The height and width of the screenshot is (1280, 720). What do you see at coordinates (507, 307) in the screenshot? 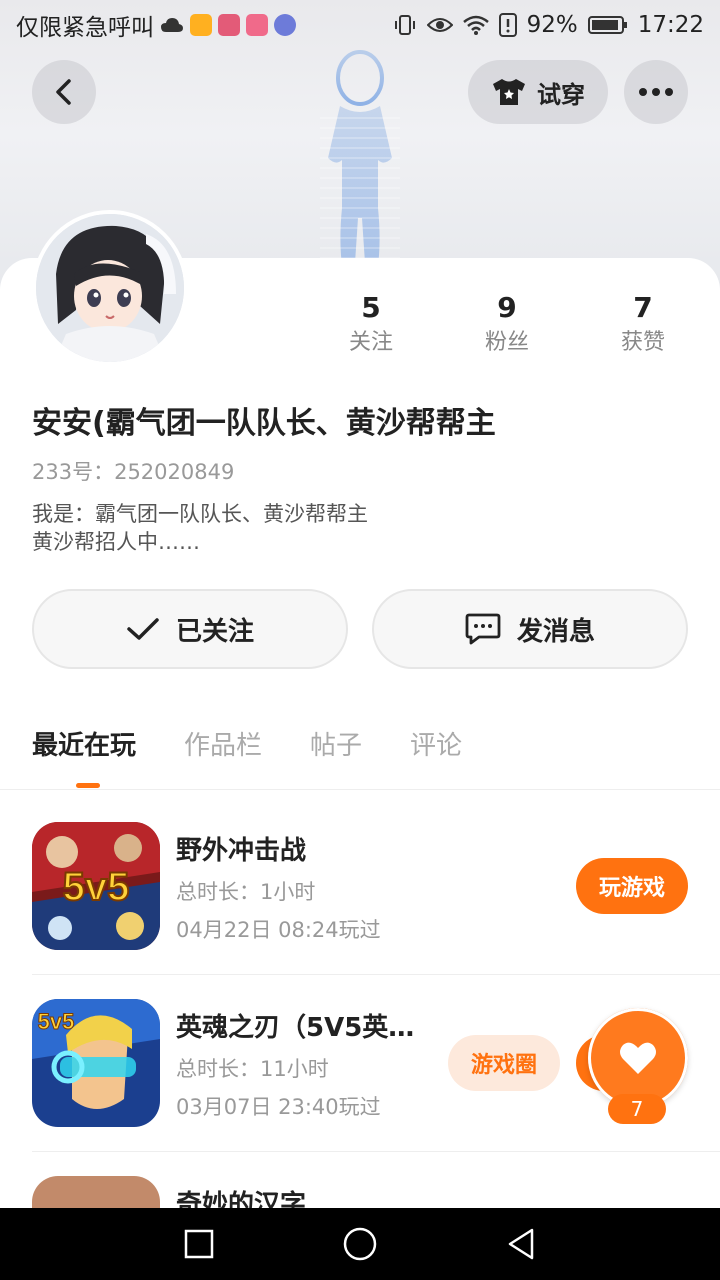
I see `stat-value: 9` at bounding box center [507, 307].